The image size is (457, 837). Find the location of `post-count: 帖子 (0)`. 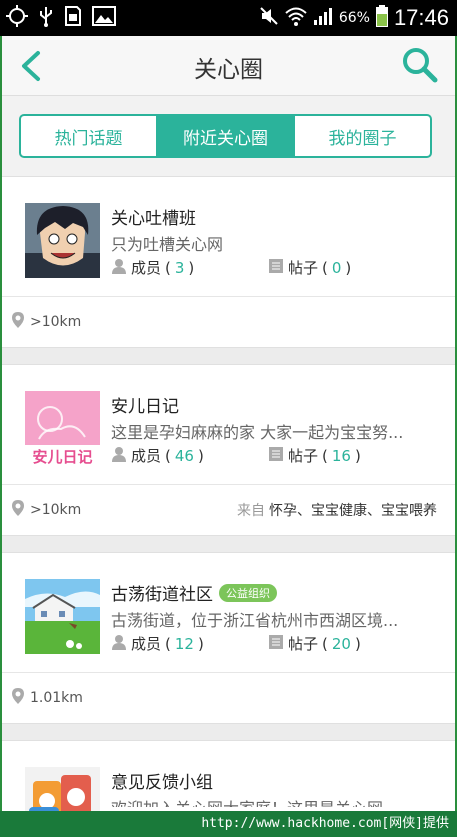

post-count: 帖子 (0) is located at coordinates (309, 267).